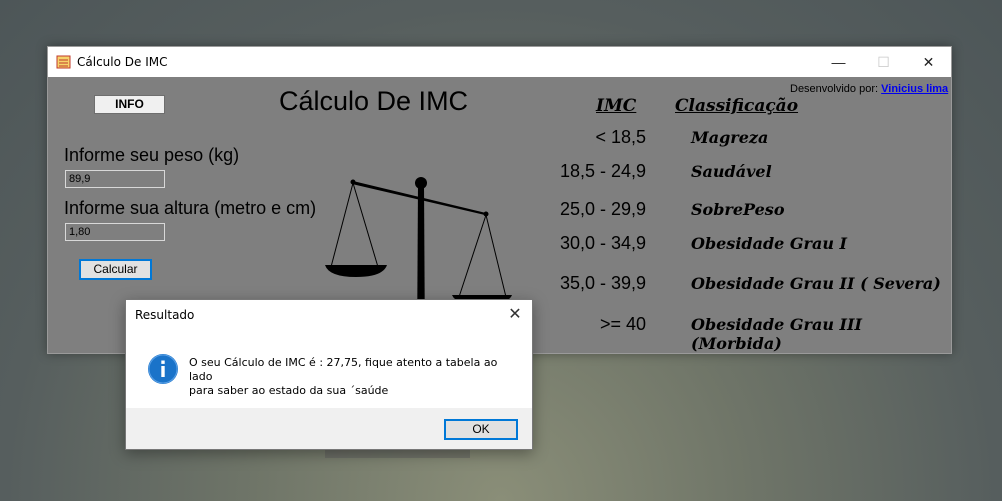  What do you see at coordinates (115, 179) in the screenshot?
I see `peso-input: 89,9` at bounding box center [115, 179].